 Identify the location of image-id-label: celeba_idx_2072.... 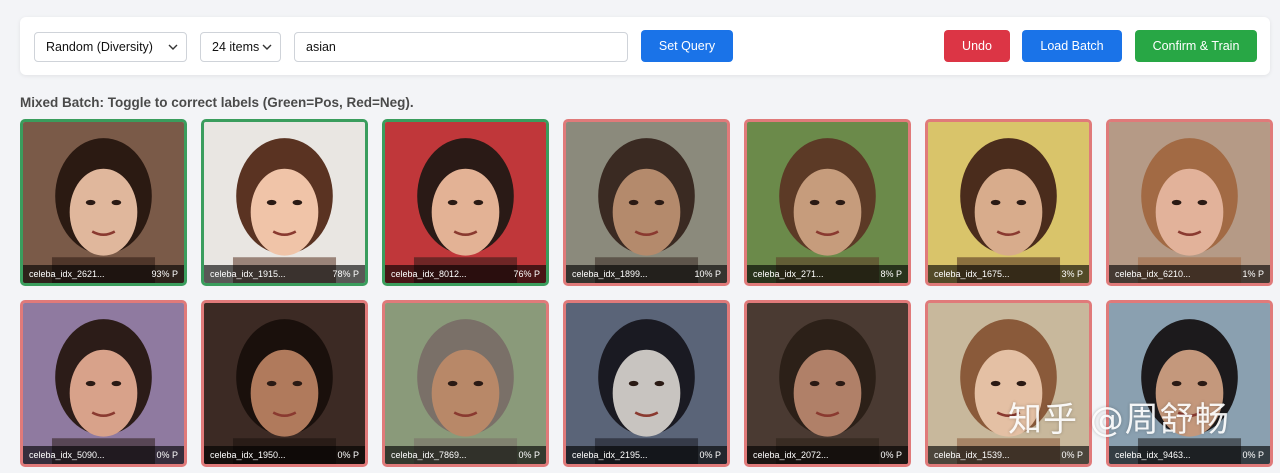
(791, 455).